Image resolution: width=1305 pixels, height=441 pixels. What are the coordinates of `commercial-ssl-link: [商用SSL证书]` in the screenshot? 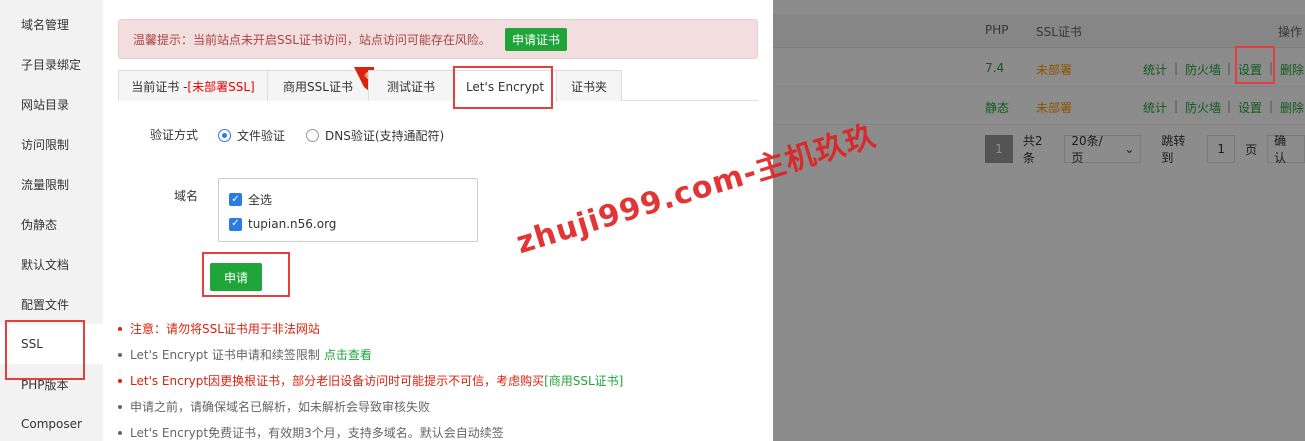 It's located at (583, 380).